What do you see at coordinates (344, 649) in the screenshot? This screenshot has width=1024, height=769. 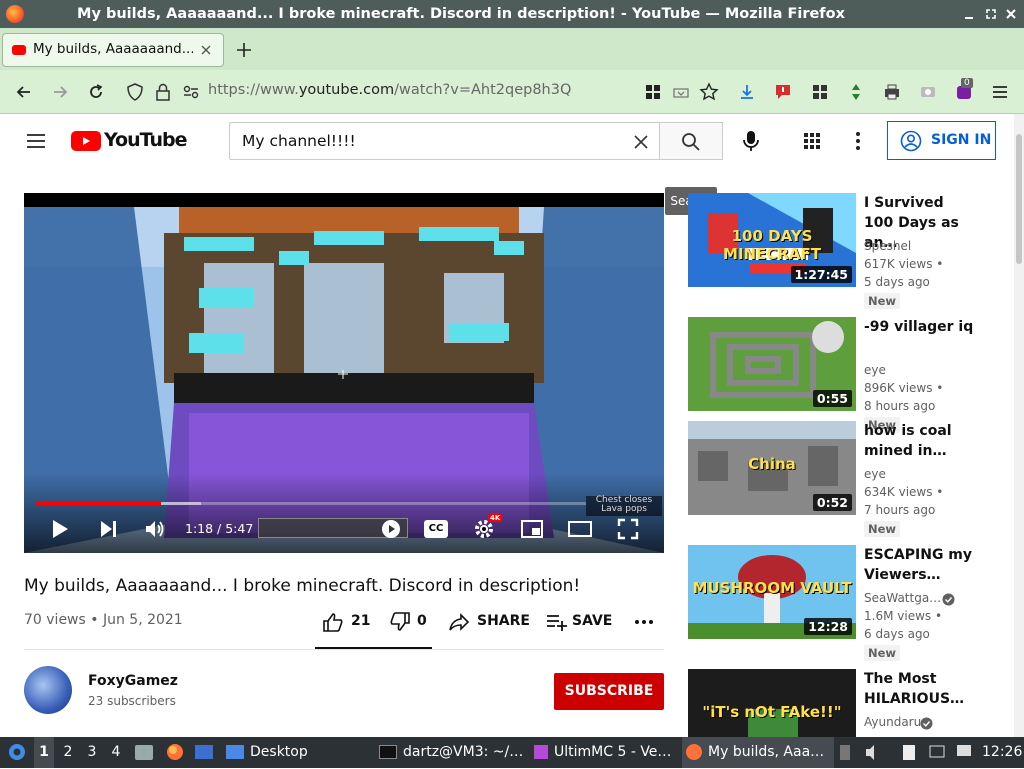 I see `info-divider` at bounding box center [344, 649].